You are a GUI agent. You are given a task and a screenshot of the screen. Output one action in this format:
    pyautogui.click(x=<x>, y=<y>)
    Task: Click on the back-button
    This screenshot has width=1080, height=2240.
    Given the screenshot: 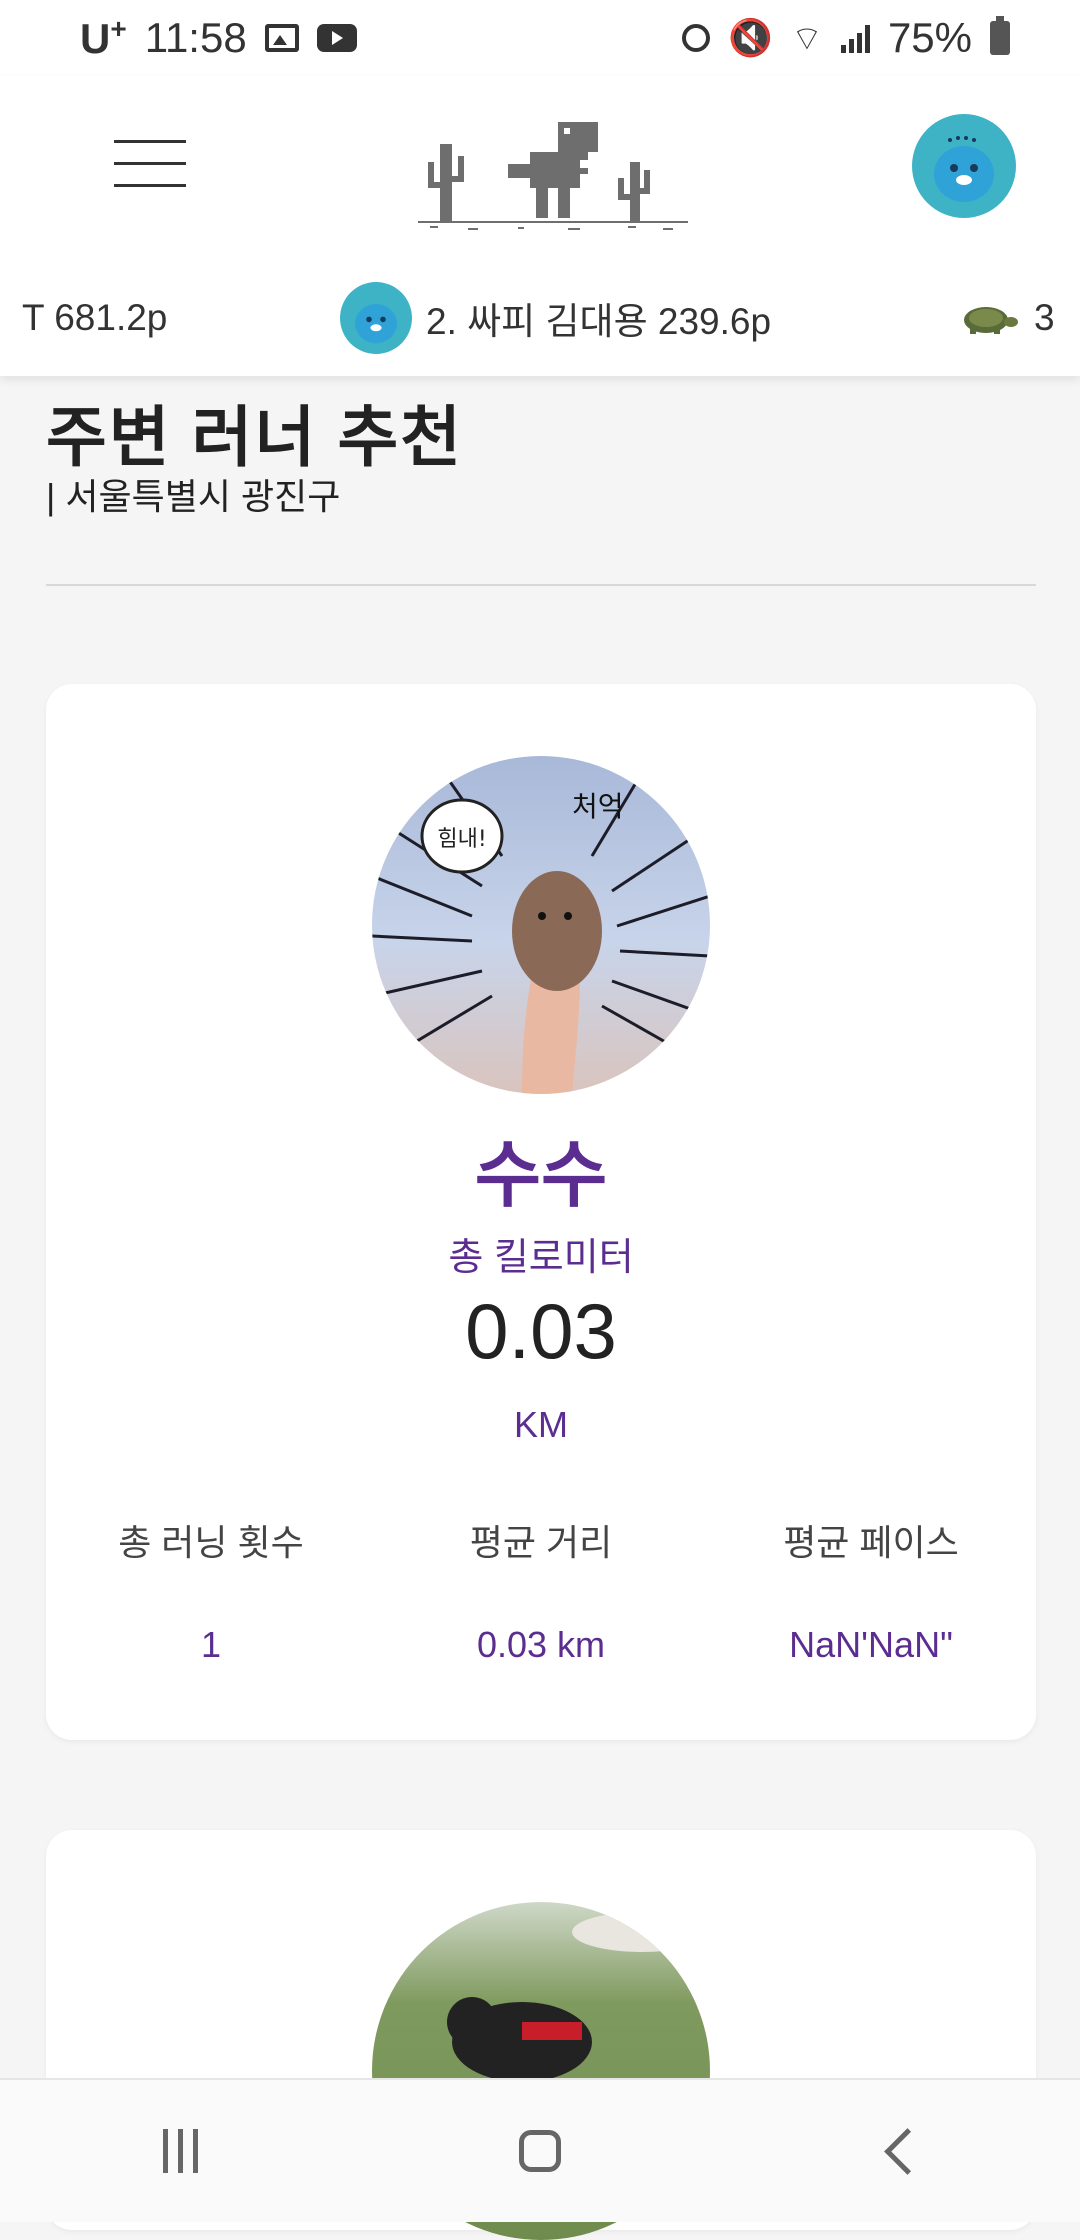 What is the action you would take?
    pyautogui.click(x=900, y=2151)
    